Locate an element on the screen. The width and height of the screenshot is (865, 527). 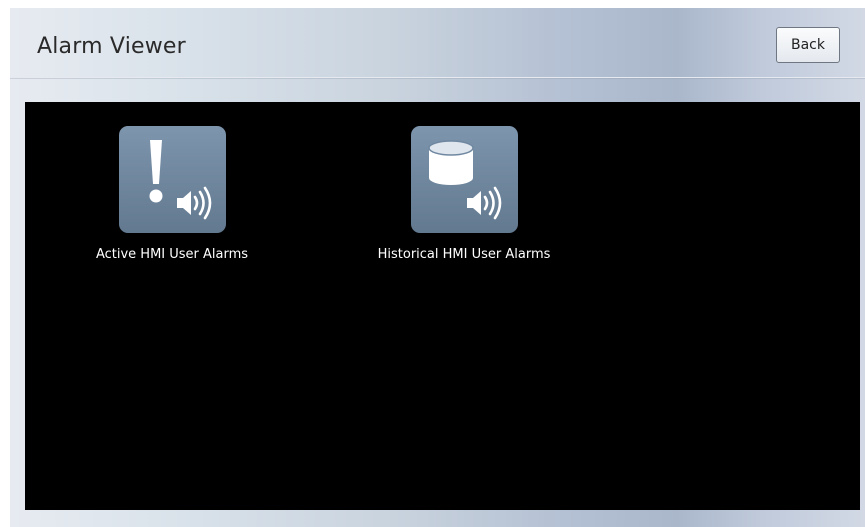
active-alarms-tile: Active HMI User Alarms is located at coordinates (172, 194).